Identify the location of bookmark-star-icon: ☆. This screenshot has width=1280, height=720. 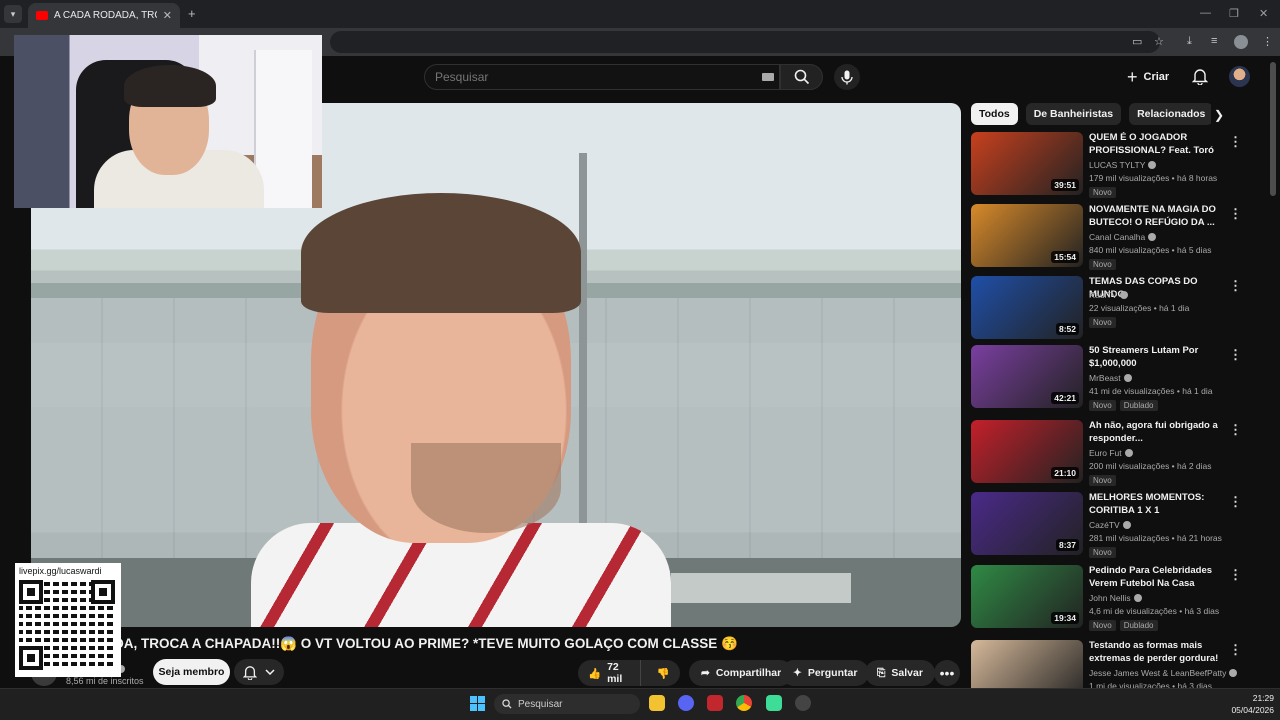
(1159, 41).